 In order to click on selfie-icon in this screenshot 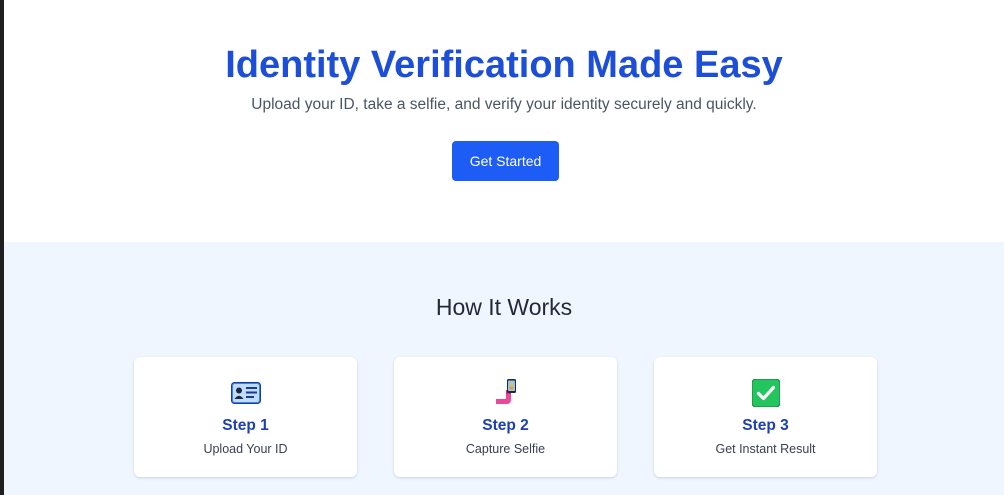, I will do `click(505, 393)`.